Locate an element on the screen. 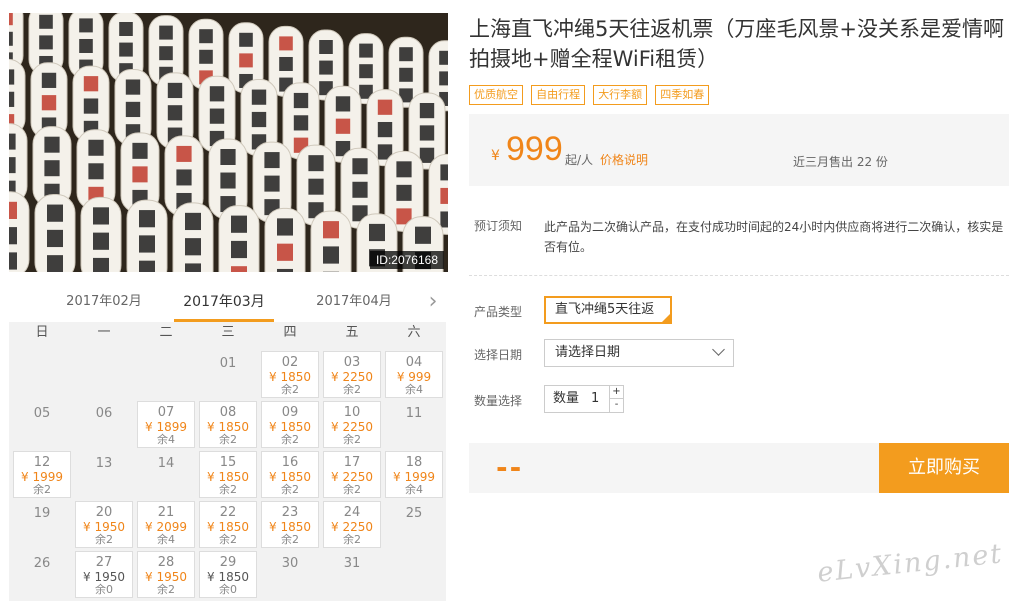 The height and width of the screenshot is (601, 1022). chevron-down-icon is located at coordinates (718, 349).